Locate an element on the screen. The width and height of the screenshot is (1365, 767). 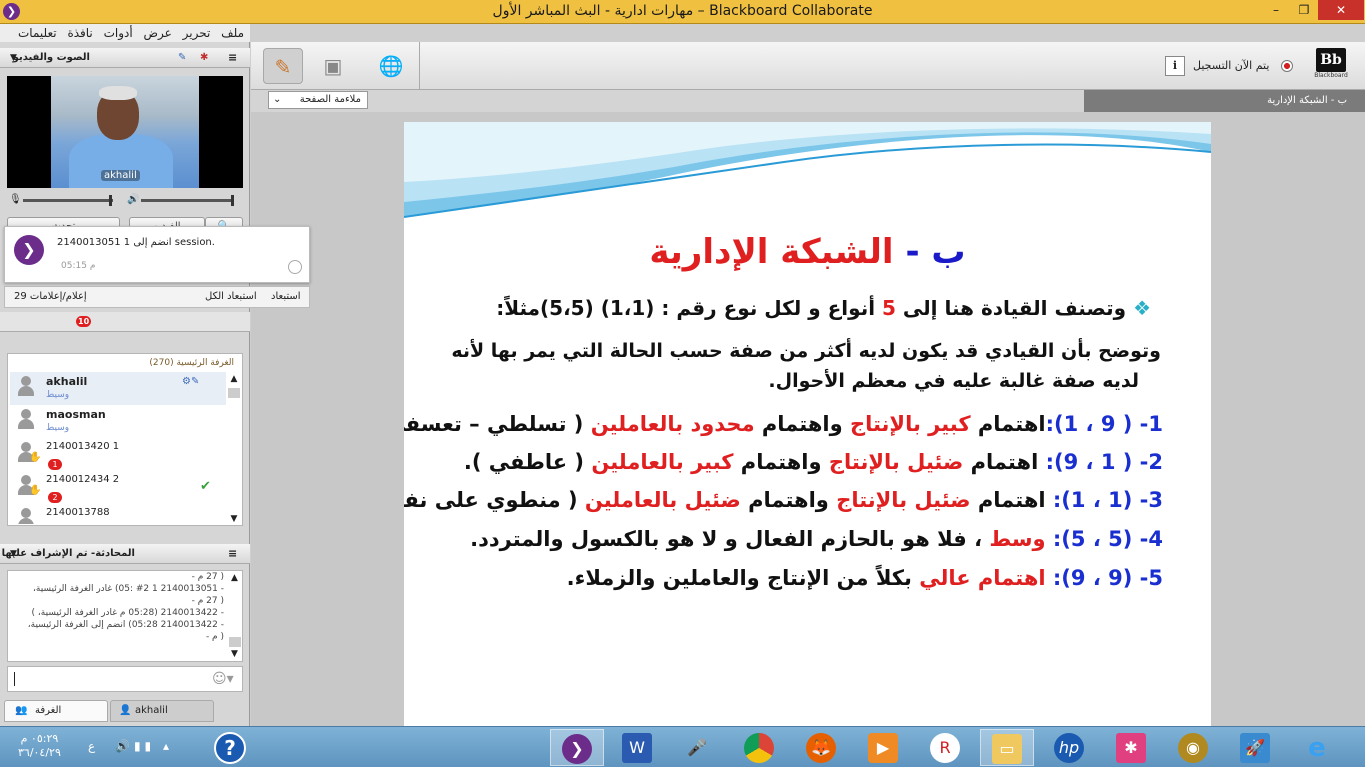
maximize-button: ❐ is located at coordinates (1304, 10).